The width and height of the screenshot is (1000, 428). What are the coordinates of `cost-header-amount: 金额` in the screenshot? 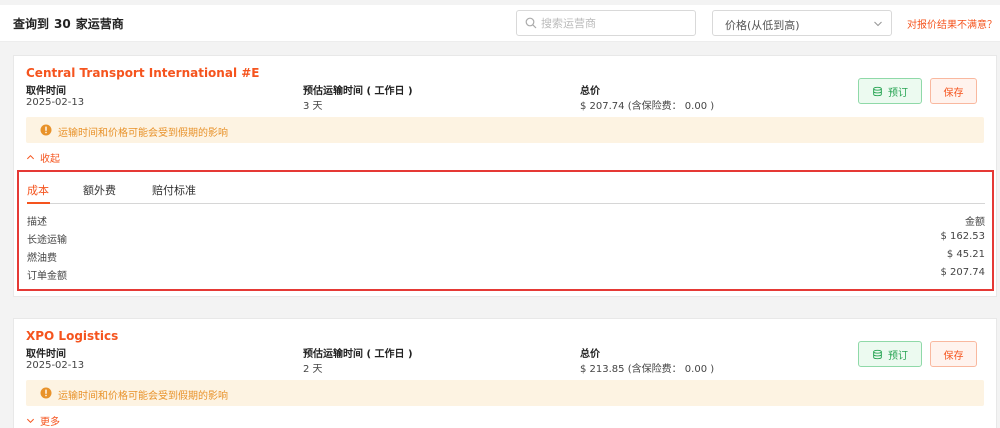 It's located at (975, 222).